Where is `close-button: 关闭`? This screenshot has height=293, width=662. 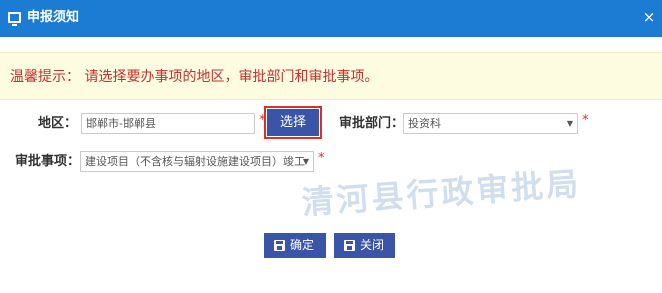
close-button: 关闭 is located at coordinates (364, 245).